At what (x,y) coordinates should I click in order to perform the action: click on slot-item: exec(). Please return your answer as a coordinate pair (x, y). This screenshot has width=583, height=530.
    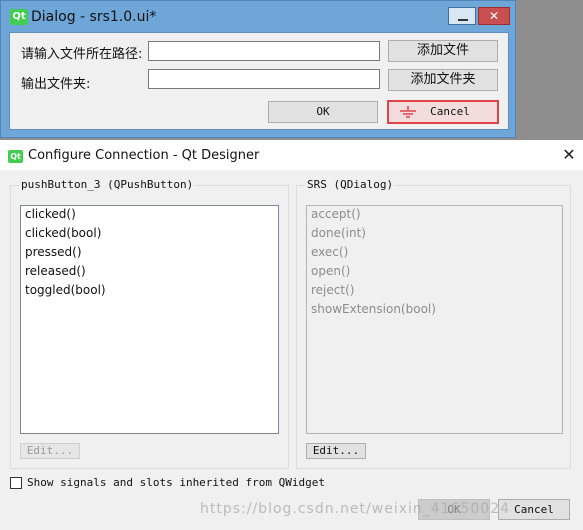
    Looking at the image, I should click on (434, 254).